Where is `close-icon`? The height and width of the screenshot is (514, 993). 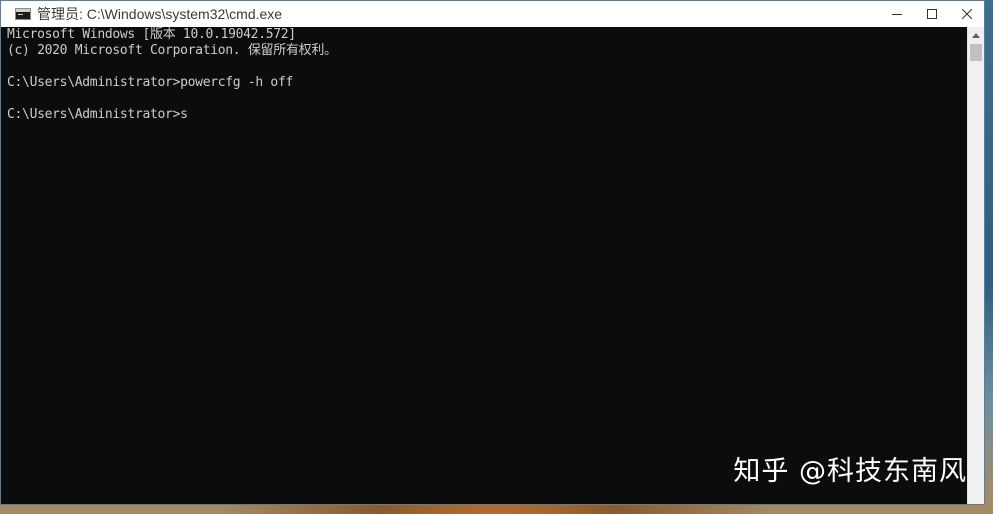
close-icon is located at coordinates (966, 14).